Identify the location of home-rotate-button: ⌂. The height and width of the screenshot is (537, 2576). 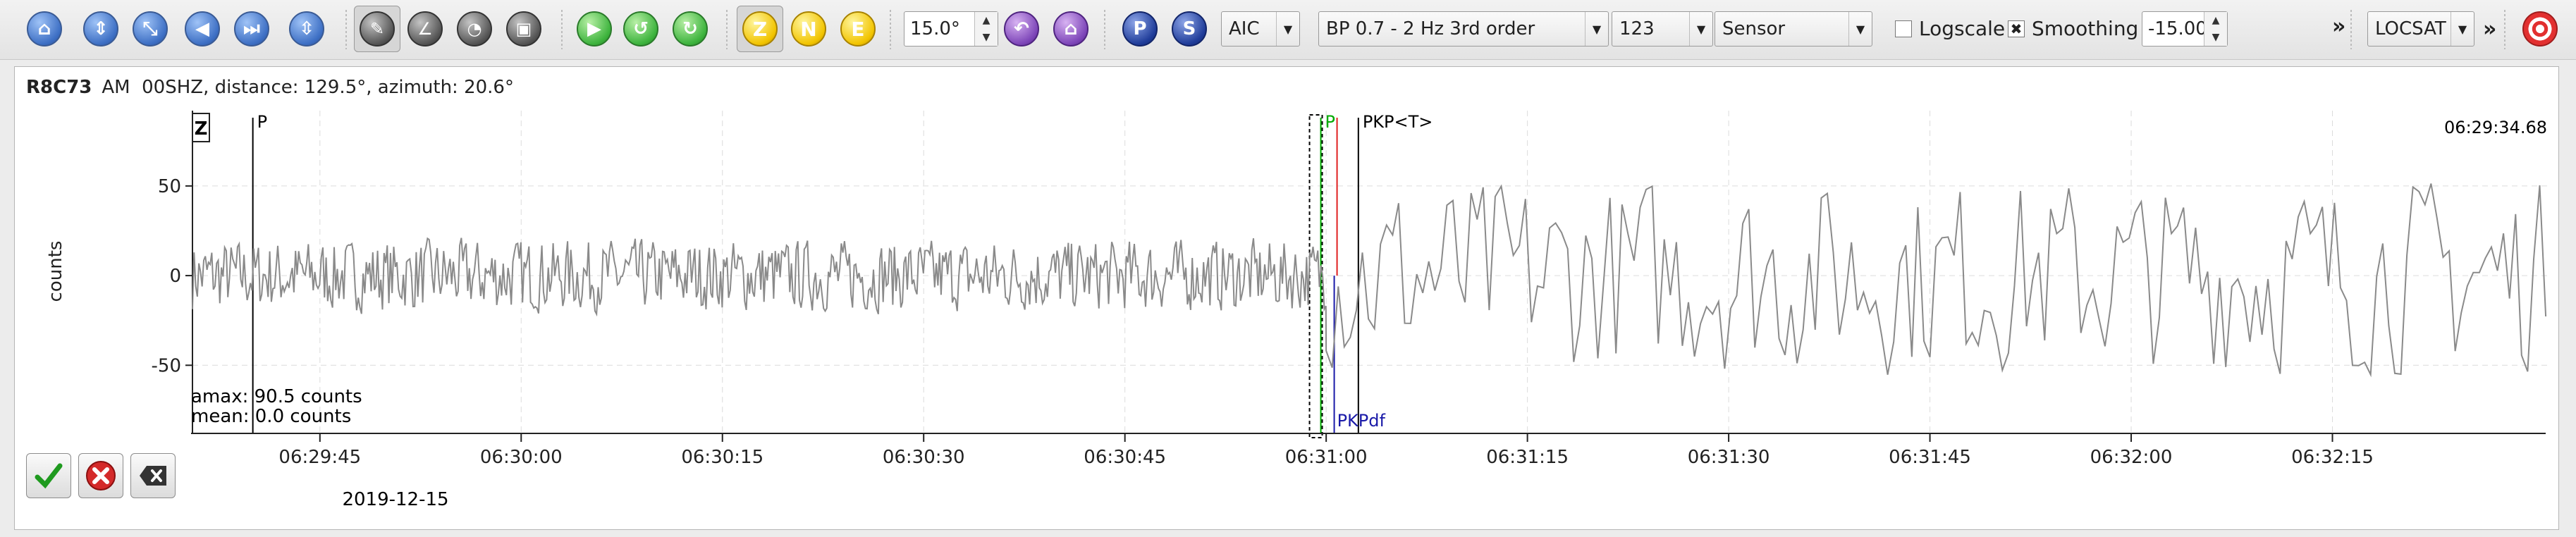
(1070, 29).